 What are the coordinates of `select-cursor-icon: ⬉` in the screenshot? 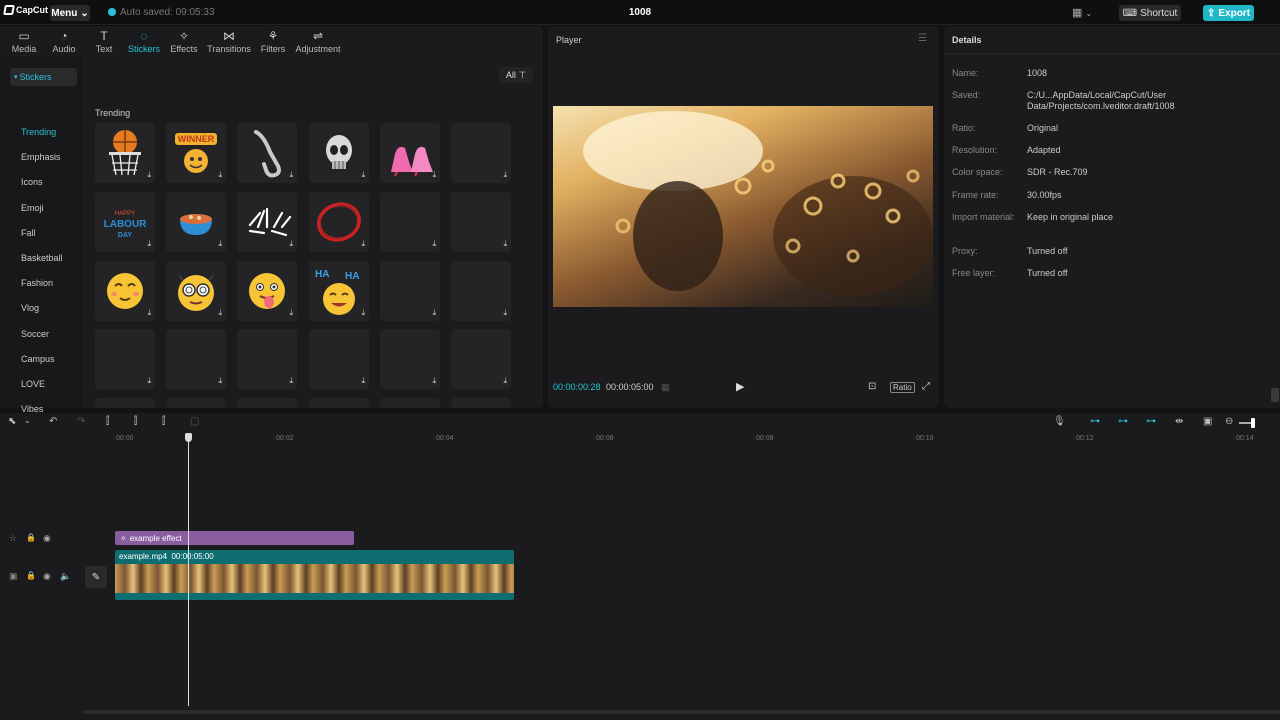 It's located at (12, 421).